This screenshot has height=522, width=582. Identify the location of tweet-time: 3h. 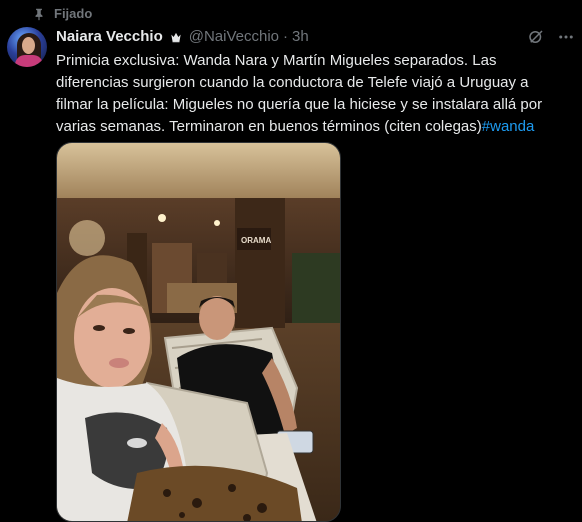
(300, 36).